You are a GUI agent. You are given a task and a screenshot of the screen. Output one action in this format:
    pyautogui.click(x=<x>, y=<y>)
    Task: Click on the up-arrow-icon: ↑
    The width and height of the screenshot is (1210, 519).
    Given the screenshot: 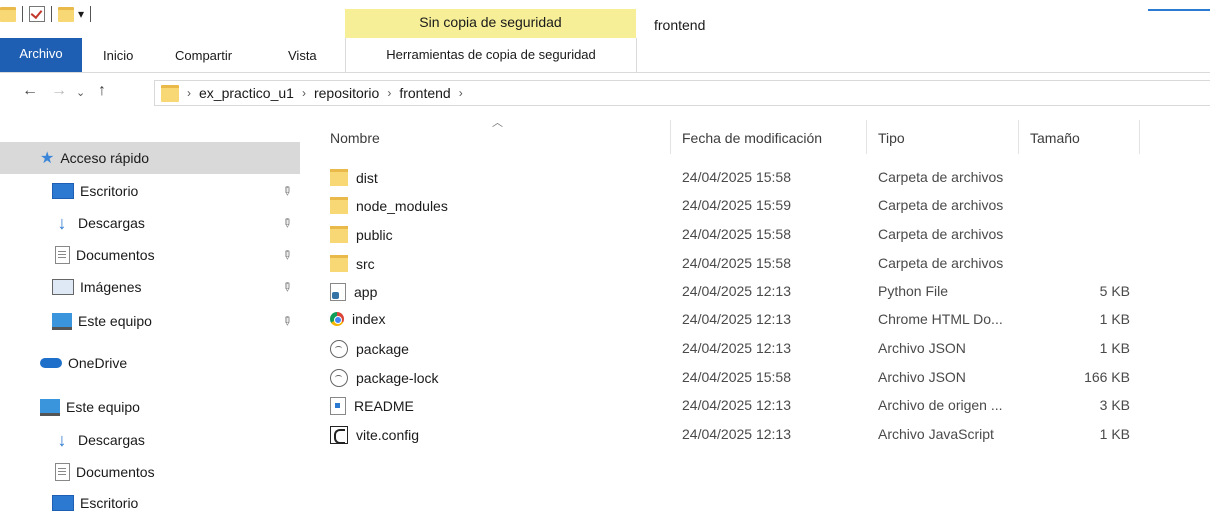 What is the action you would take?
    pyautogui.click(x=102, y=91)
    